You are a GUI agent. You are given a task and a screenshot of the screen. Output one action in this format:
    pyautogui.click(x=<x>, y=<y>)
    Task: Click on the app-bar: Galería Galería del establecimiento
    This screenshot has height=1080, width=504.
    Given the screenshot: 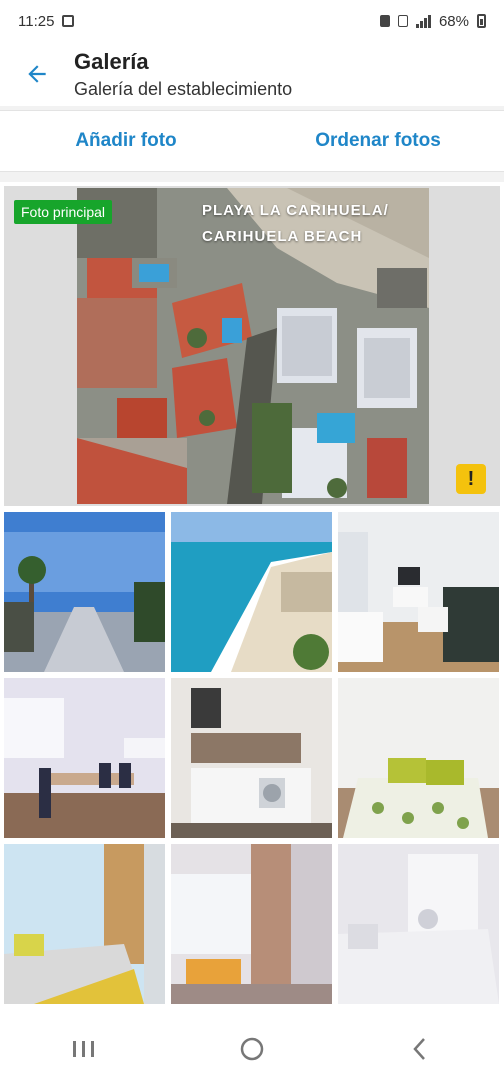 What is the action you would take?
    pyautogui.click(x=252, y=74)
    